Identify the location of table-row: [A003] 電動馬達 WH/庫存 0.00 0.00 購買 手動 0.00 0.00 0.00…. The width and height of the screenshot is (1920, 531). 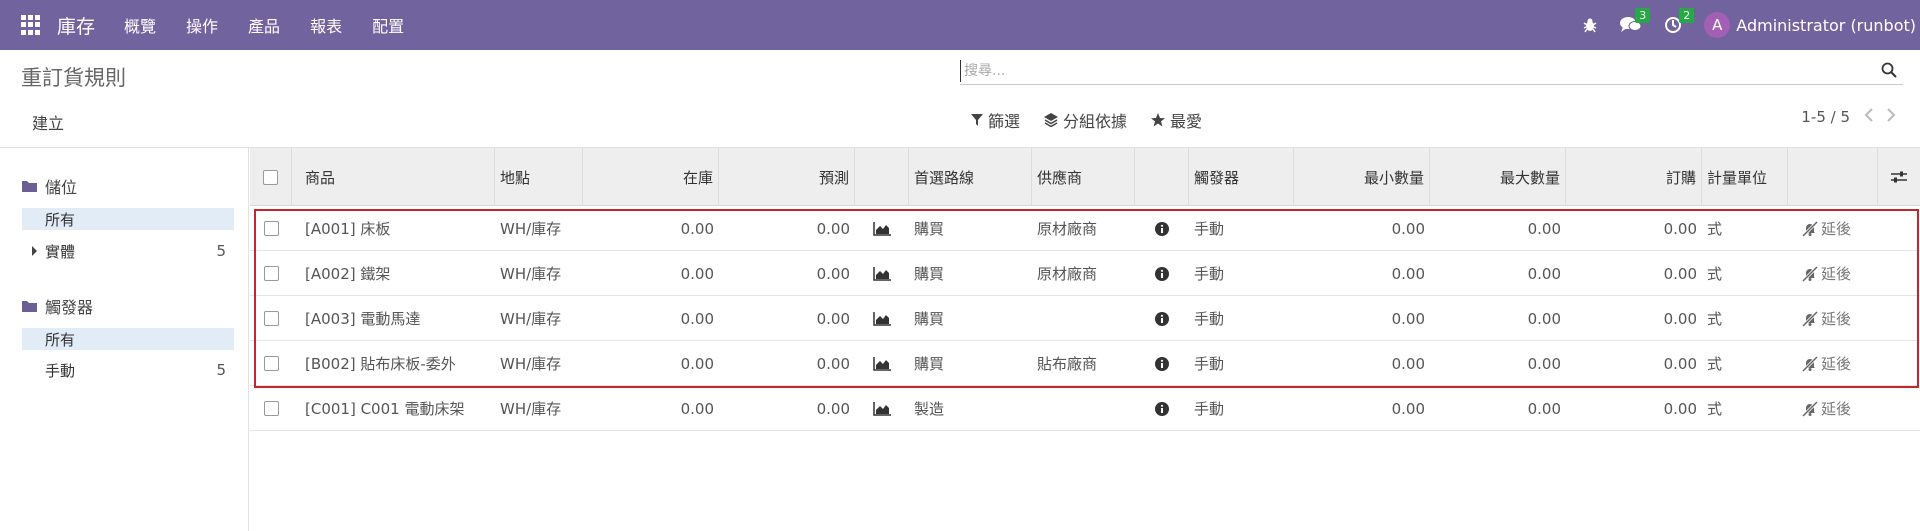
(1085, 318).